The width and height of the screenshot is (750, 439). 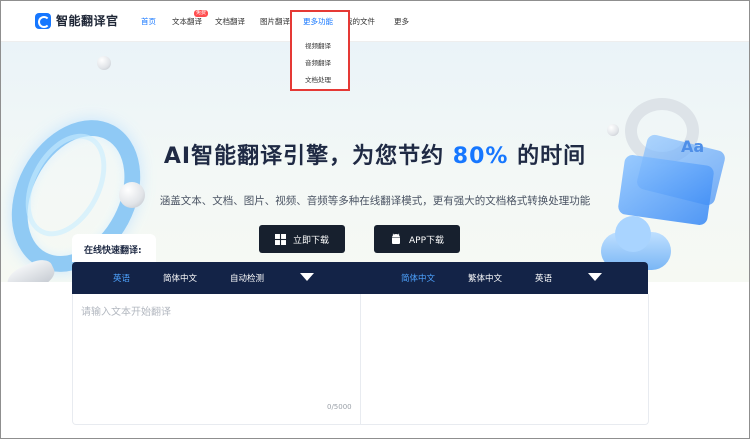 I want to click on decorative-sphere-small, so click(x=104, y=63).